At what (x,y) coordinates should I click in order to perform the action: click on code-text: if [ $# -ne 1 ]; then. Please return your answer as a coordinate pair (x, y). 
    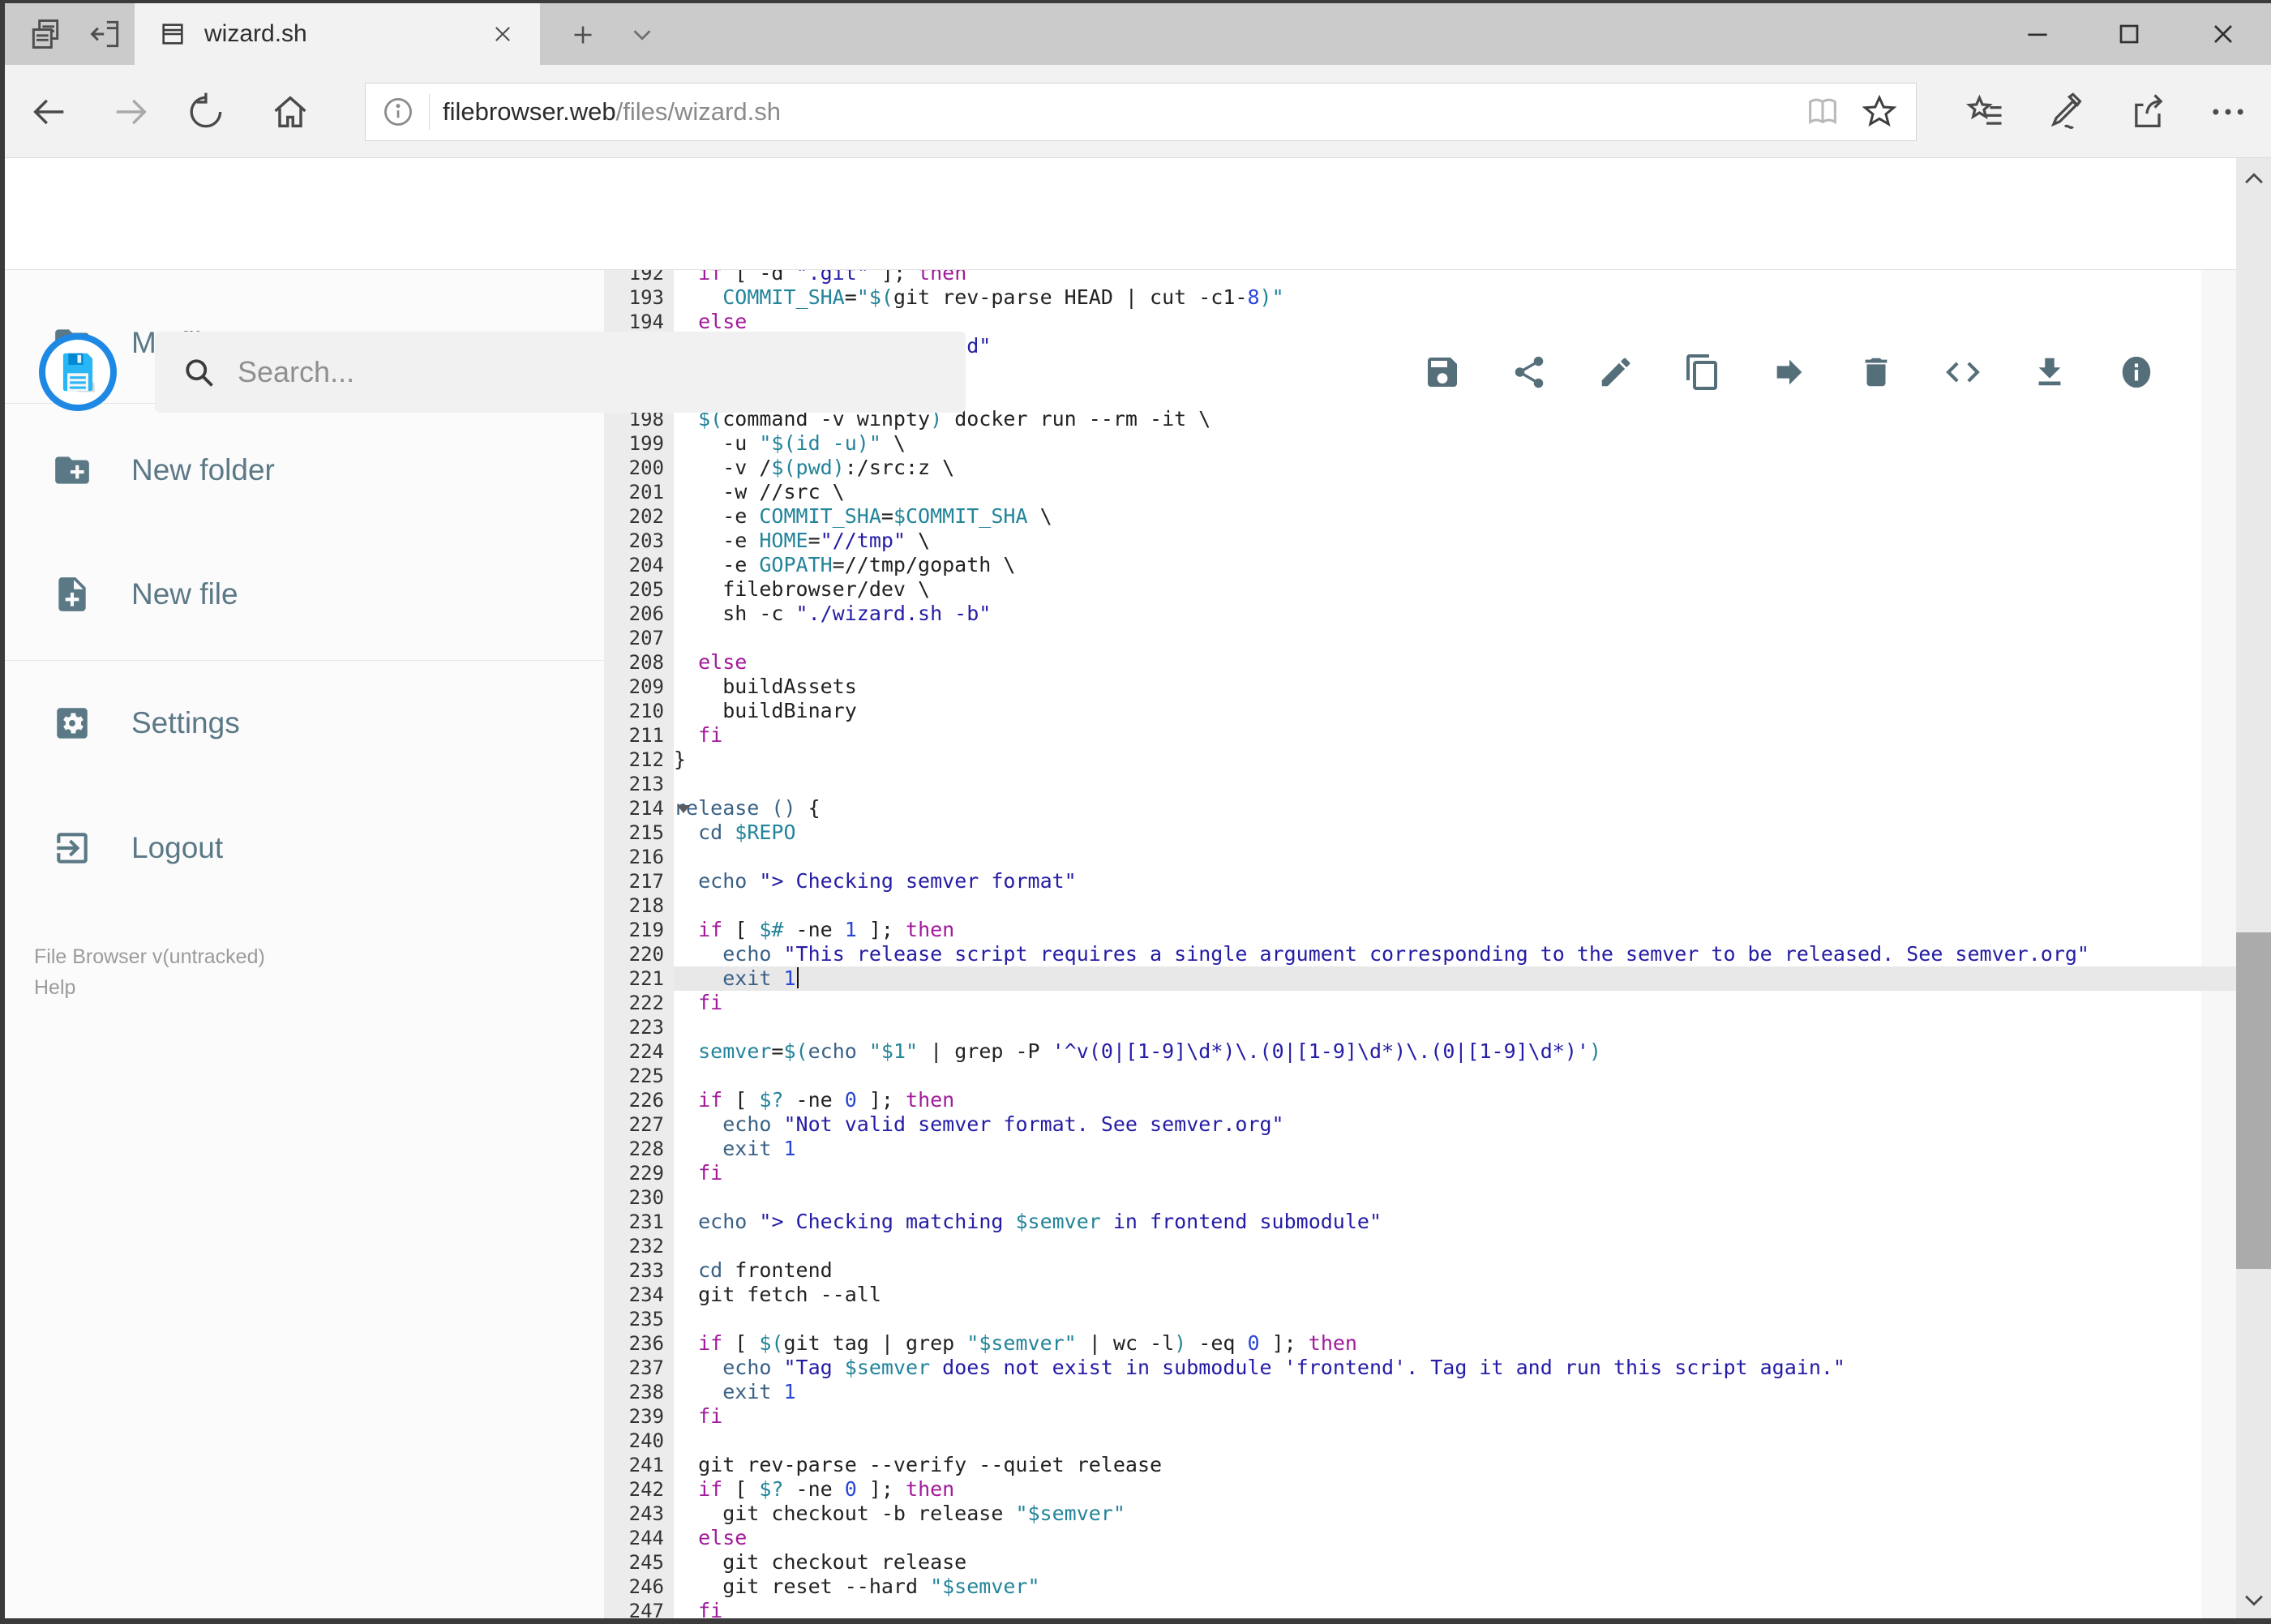
    Looking at the image, I should click on (1455, 930).